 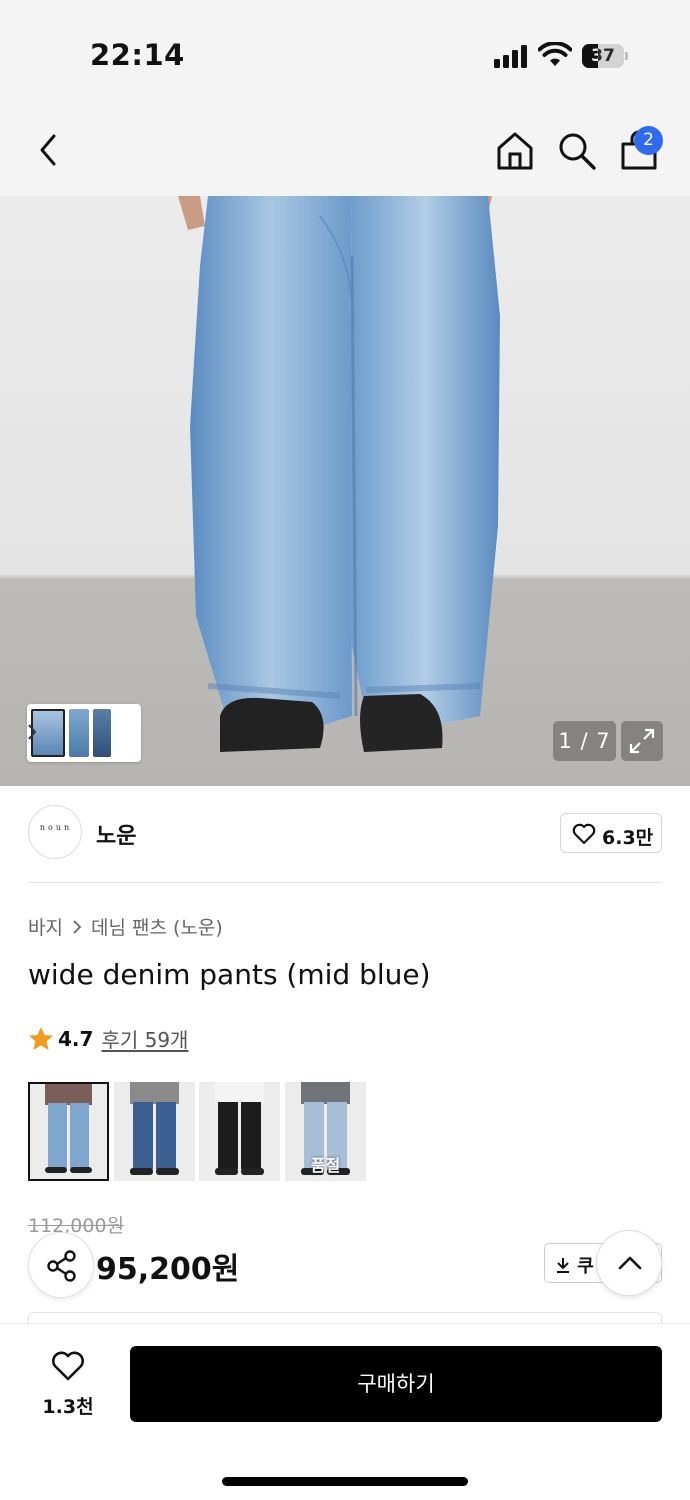 I want to click on bottom-action-bar: 1.3천 구매하기, so click(x=345, y=1411).